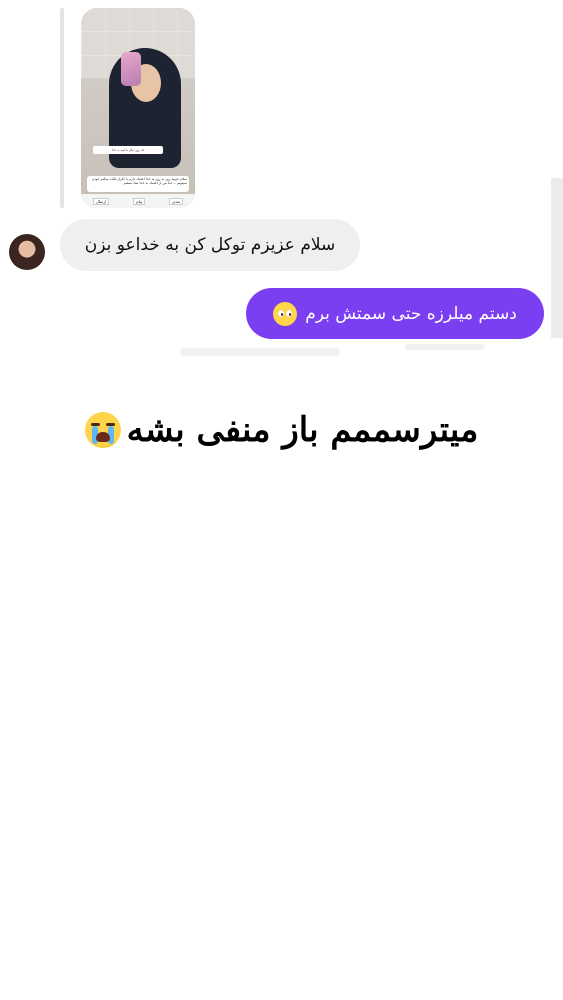  What do you see at coordinates (176, 201) in the screenshot?
I see `story-button: بعدی` at bounding box center [176, 201].